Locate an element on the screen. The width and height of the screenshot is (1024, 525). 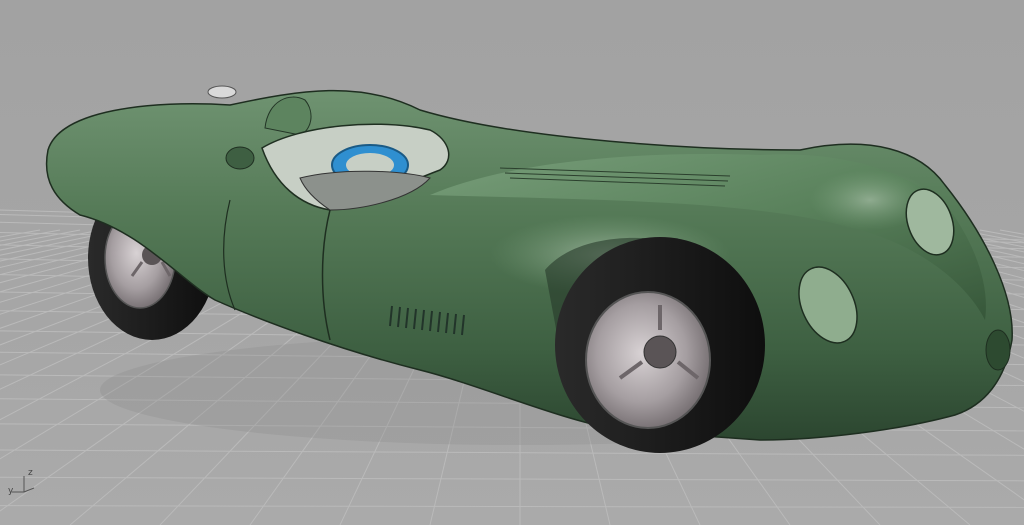
front-hub-icon is located at coordinates (660, 352).